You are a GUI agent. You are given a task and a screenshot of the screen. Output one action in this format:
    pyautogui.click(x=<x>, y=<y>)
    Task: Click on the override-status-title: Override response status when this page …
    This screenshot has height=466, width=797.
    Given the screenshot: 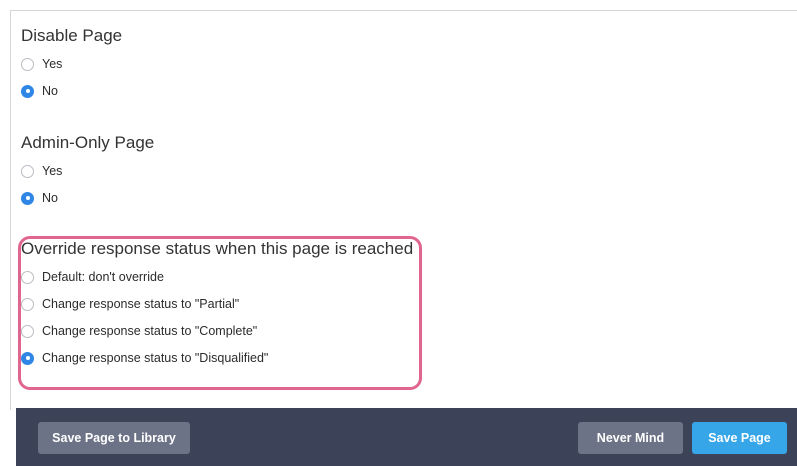 What is the action you would take?
    pyautogui.click(x=217, y=248)
    